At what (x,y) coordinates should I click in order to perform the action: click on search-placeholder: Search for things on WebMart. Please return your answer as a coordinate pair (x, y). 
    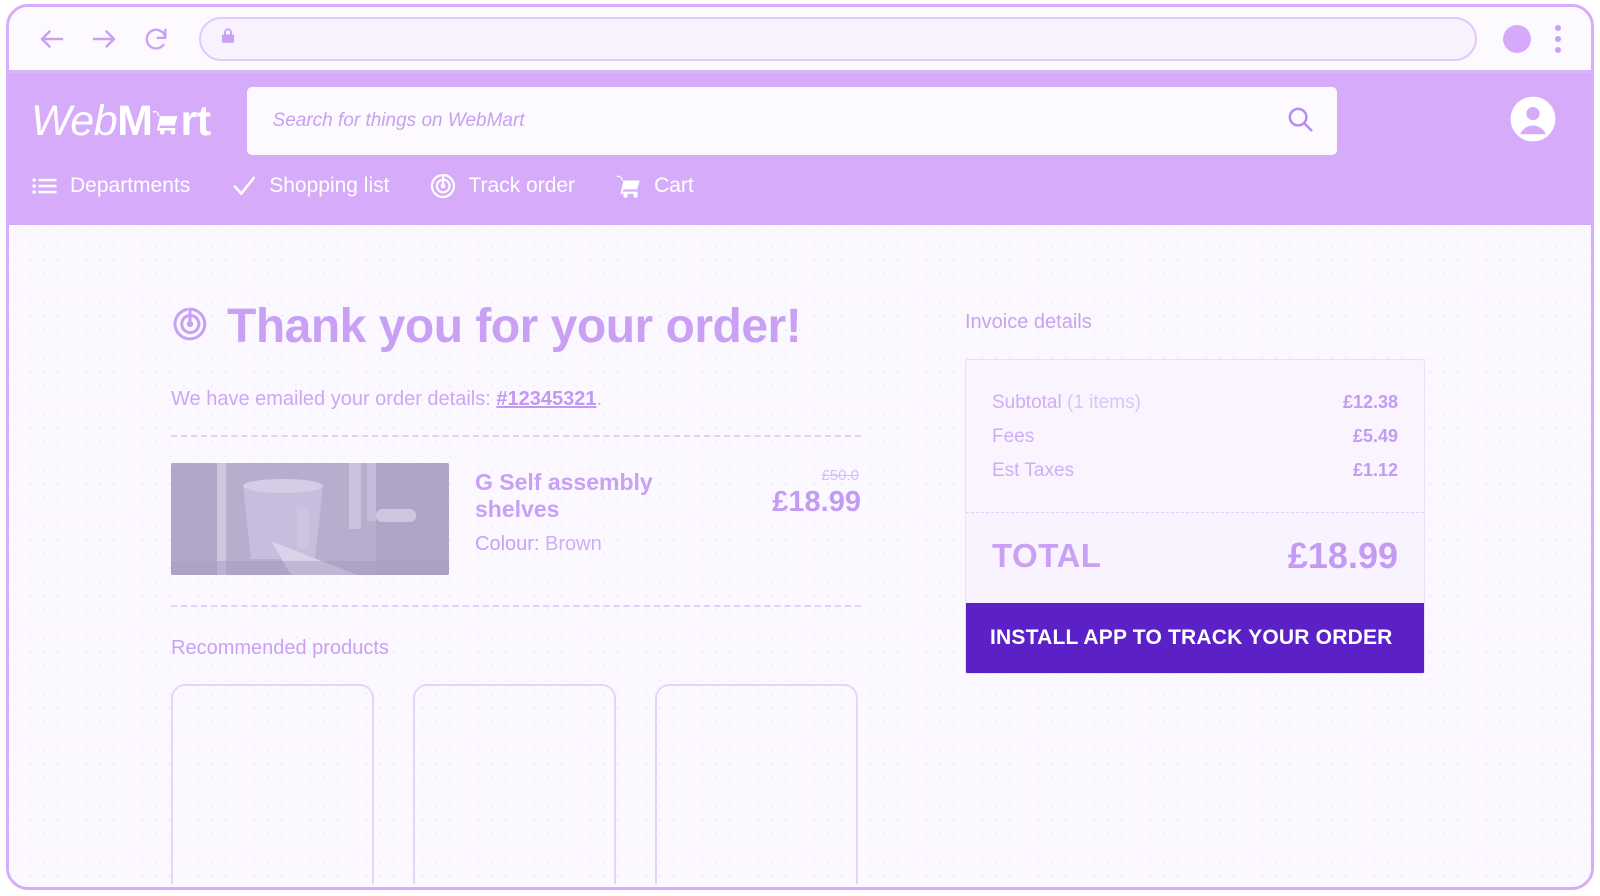
    Looking at the image, I should click on (398, 120).